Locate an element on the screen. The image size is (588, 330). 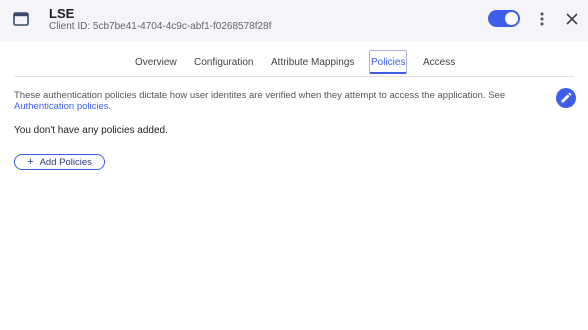
window-icon is located at coordinates (21, 19).